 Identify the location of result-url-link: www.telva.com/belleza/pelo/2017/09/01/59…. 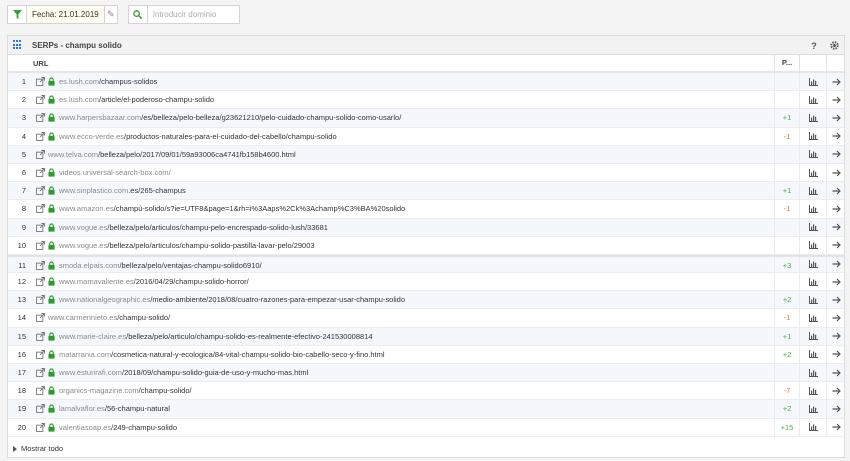
(172, 155).